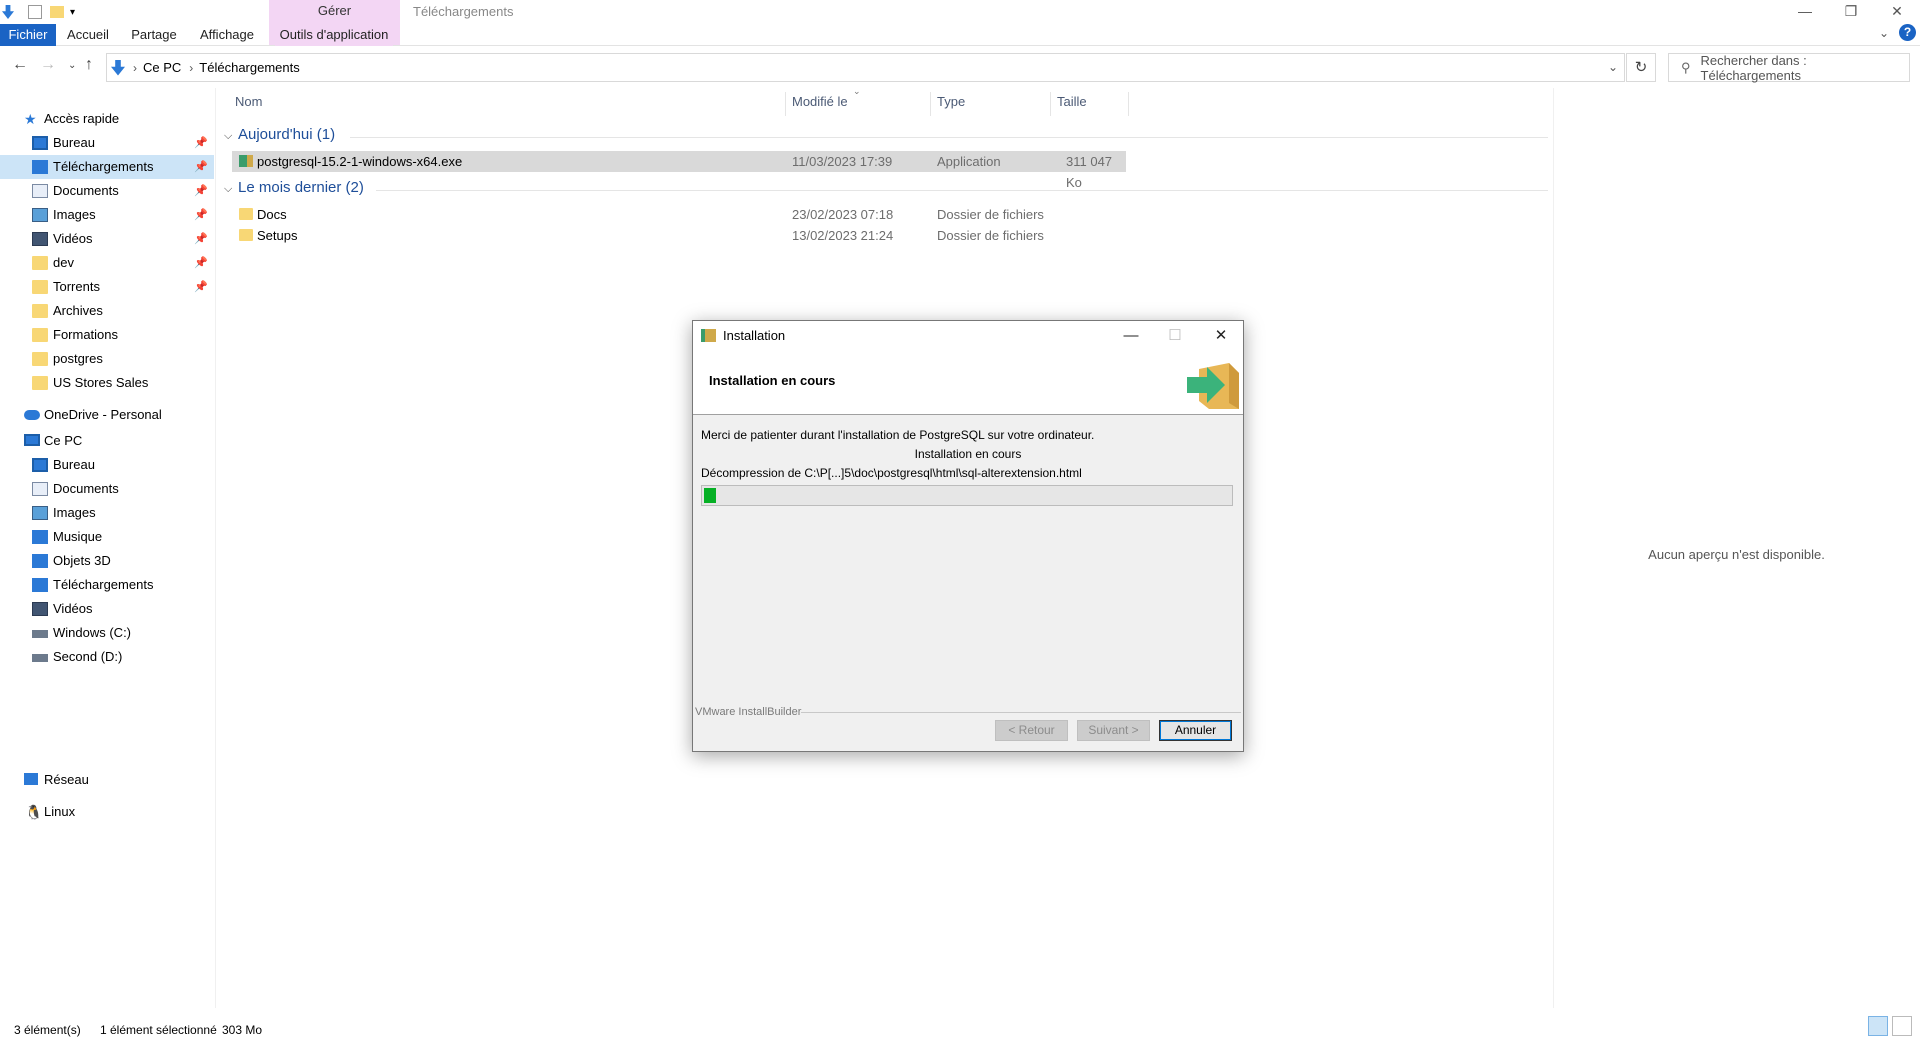 The width and height of the screenshot is (1920, 1040). Describe the element at coordinates (107, 441) in the screenshot. I see `nav-ce-pc: Ce PC` at that location.